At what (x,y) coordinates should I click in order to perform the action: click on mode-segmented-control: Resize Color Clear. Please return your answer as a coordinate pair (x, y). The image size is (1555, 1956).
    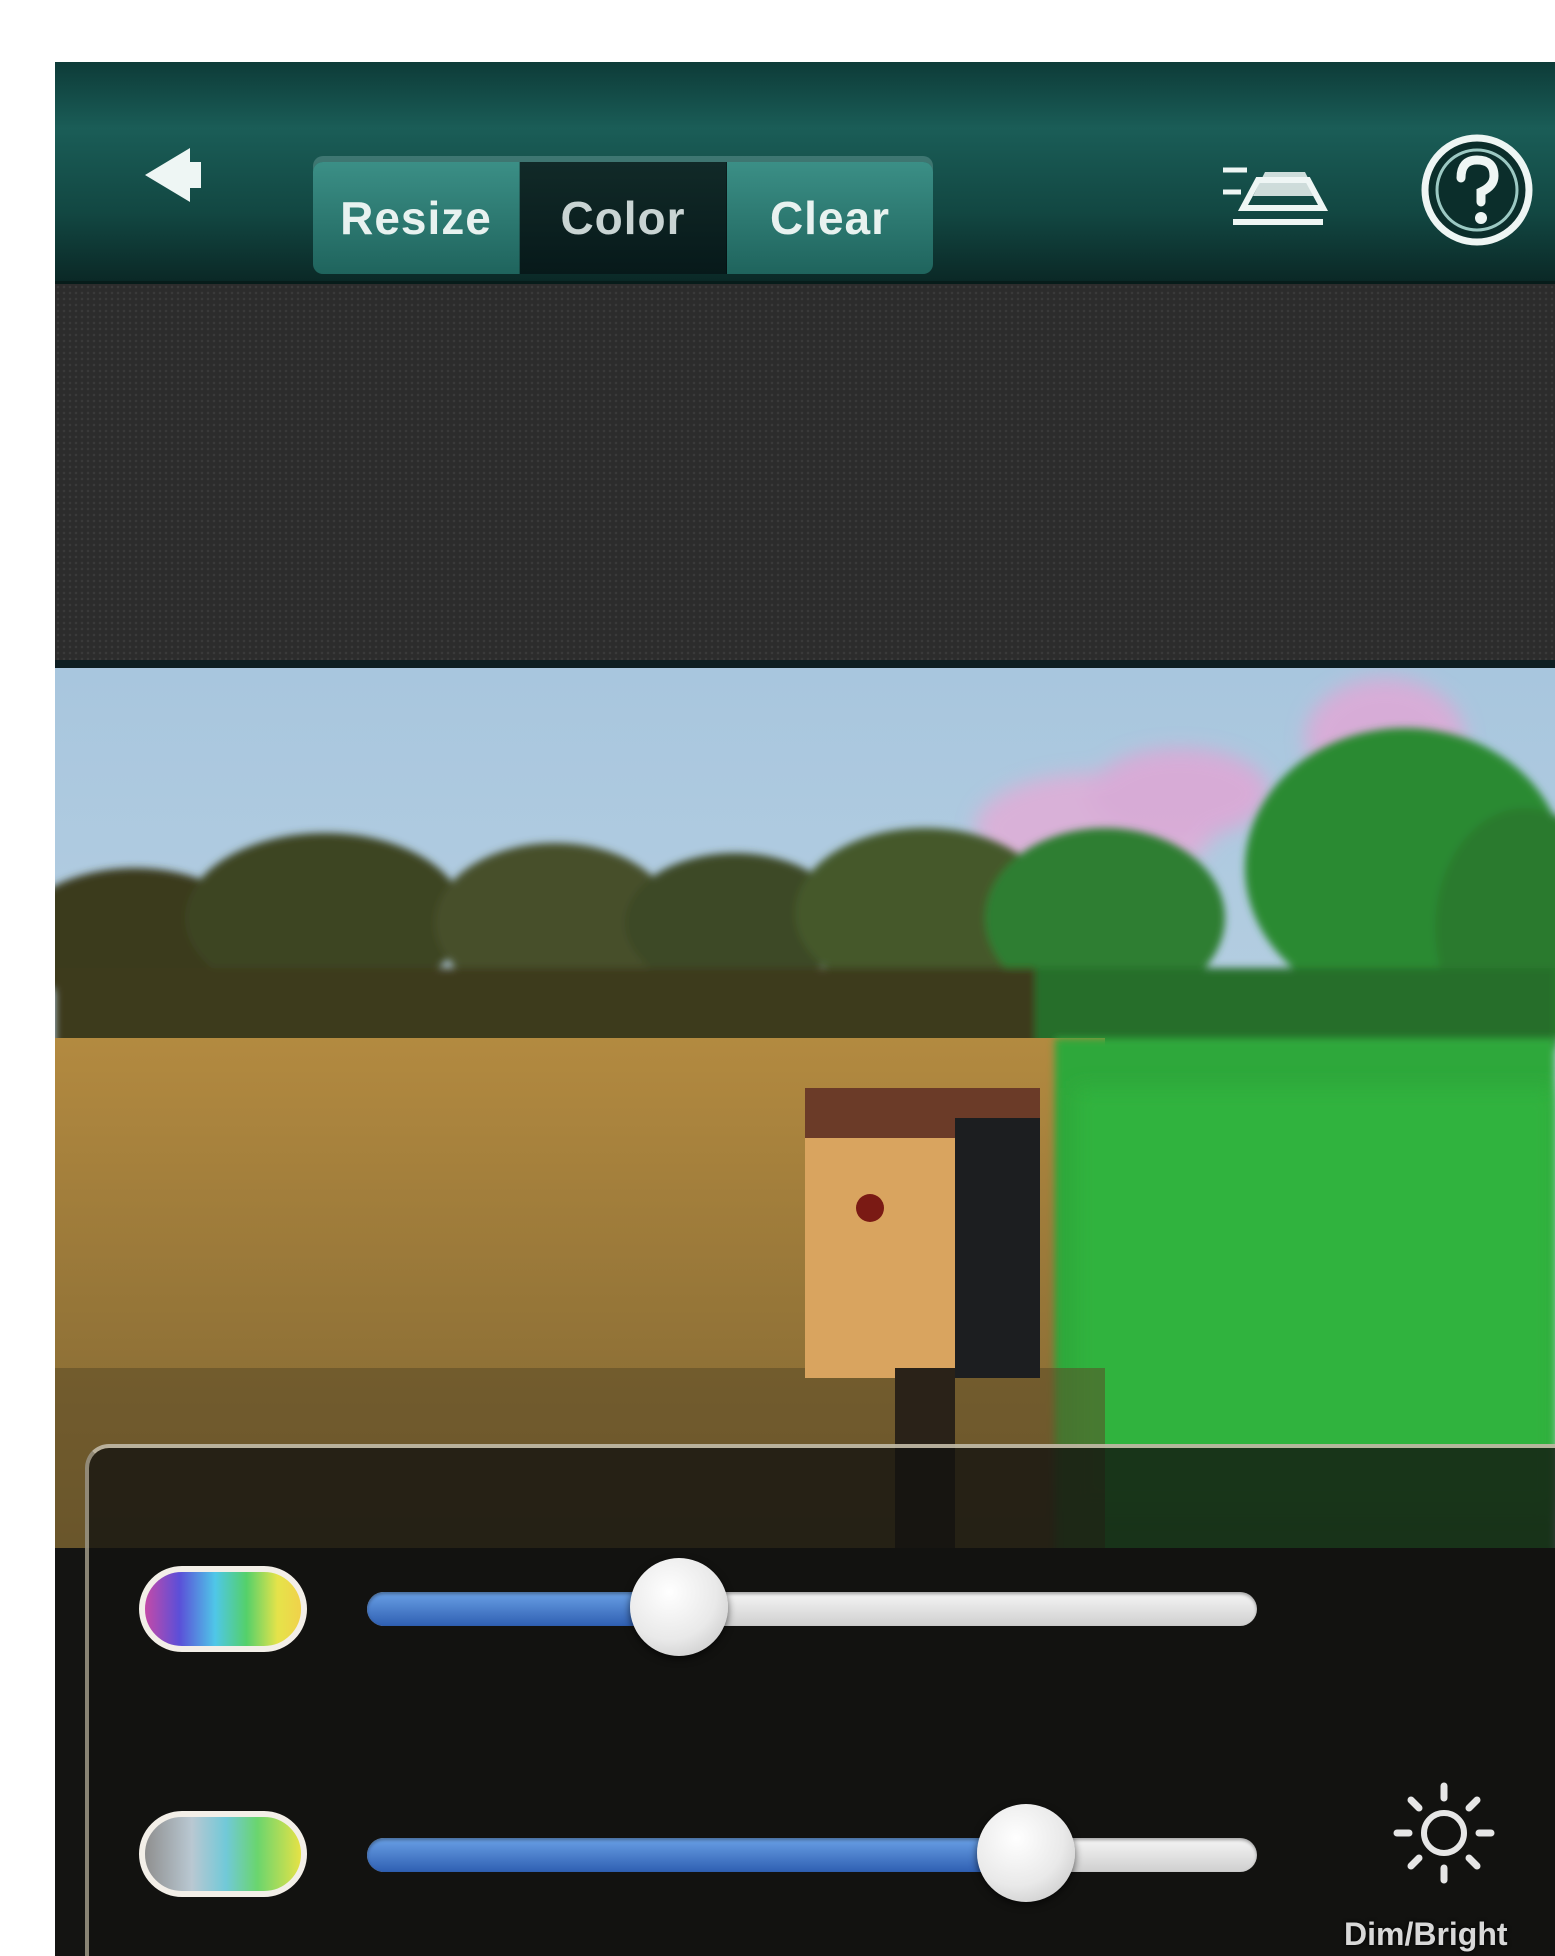
    Looking at the image, I should click on (623, 218).